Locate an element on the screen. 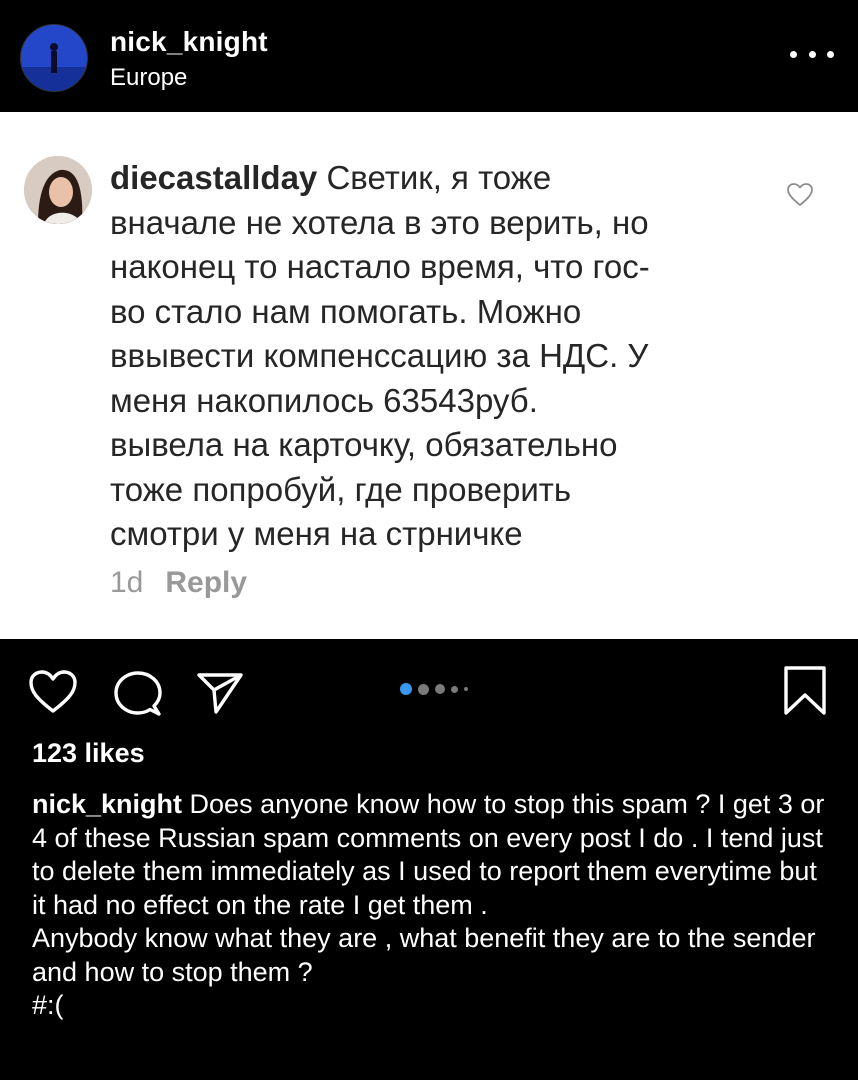 This screenshot has height=1080, width=858. carousel-dot-active is located at coordinates (406, 689).